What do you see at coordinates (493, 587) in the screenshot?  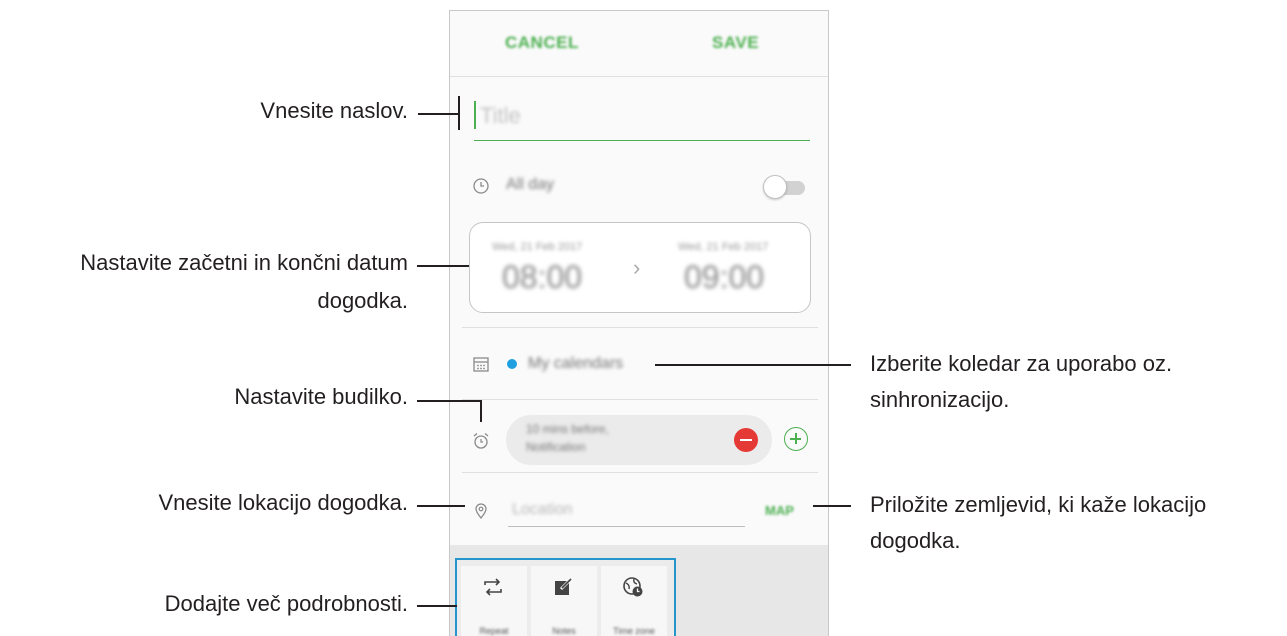 I see `repeat-icon` at bounding box center [493, 587].